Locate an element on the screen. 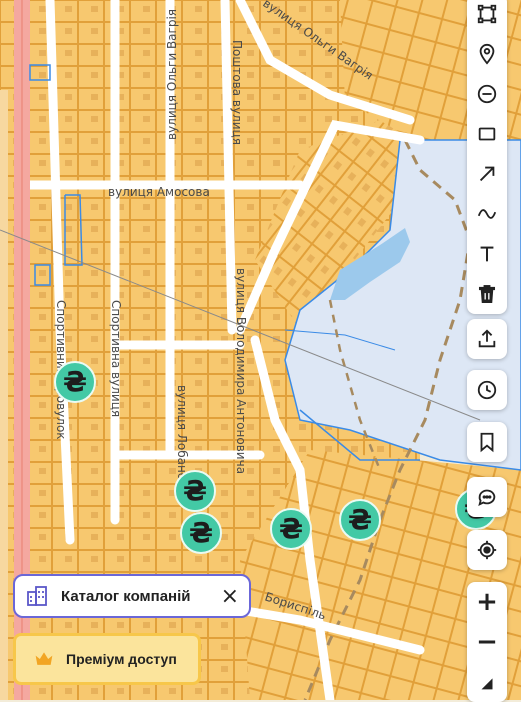 This screenshot has height=702, width=521. polygon-icon is located at coordinates (487, 17).